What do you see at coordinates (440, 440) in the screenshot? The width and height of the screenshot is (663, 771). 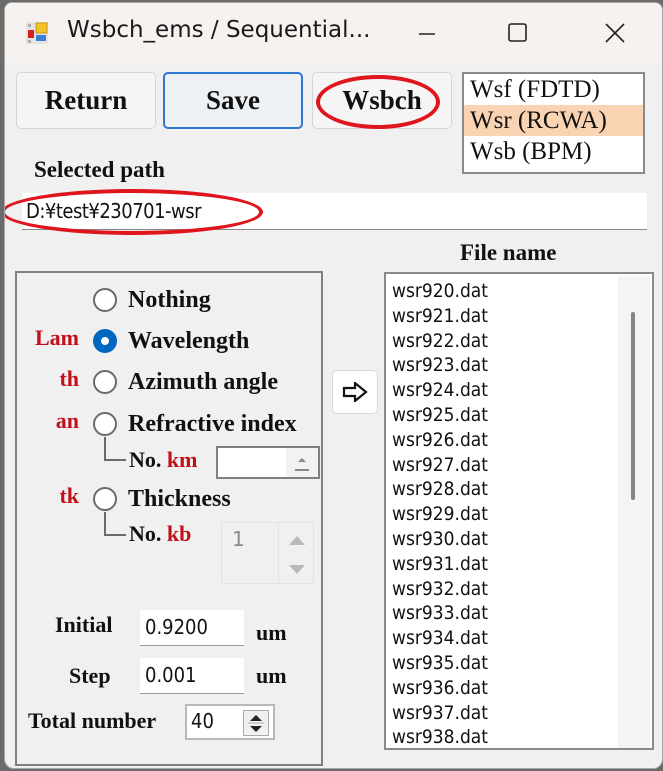 I see `file-list-item: wsr926.dat` at bounding box center [440, 440].